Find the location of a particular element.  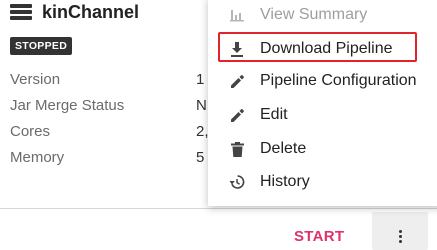

card-header: kinChannel is located at coordinates (74, 12).